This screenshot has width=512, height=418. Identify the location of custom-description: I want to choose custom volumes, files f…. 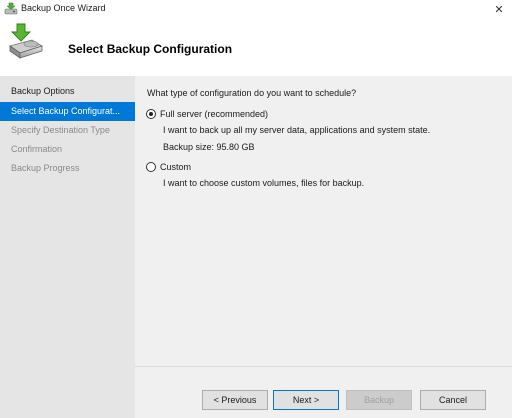
(264, 183).